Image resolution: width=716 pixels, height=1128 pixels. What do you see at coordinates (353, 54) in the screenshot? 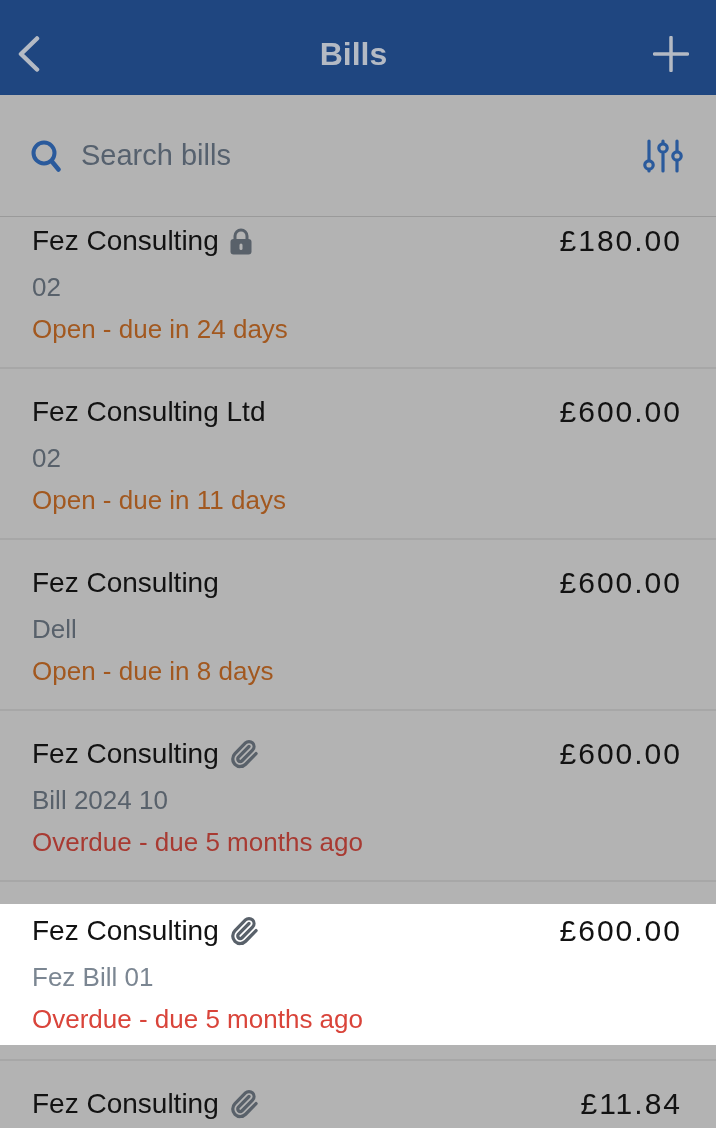
I see `page-title: Bills` at bounding box center [353, 54].